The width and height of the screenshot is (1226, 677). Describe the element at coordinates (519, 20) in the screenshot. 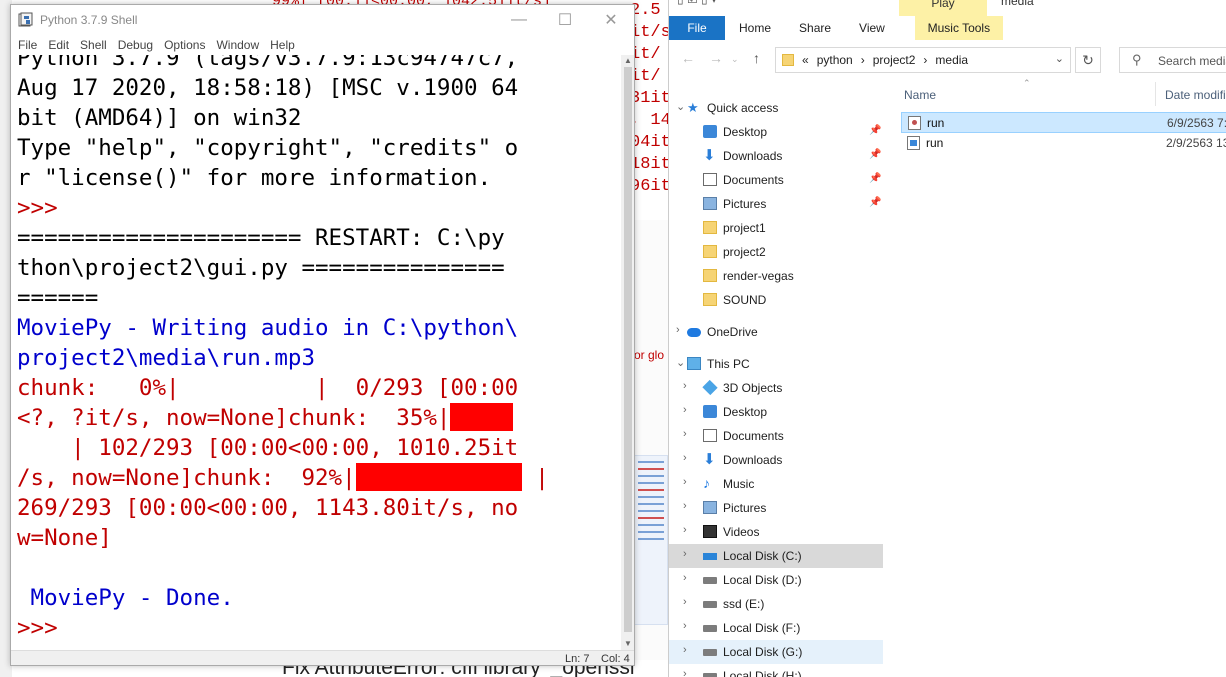

I see `minimize-button: —` at that location.